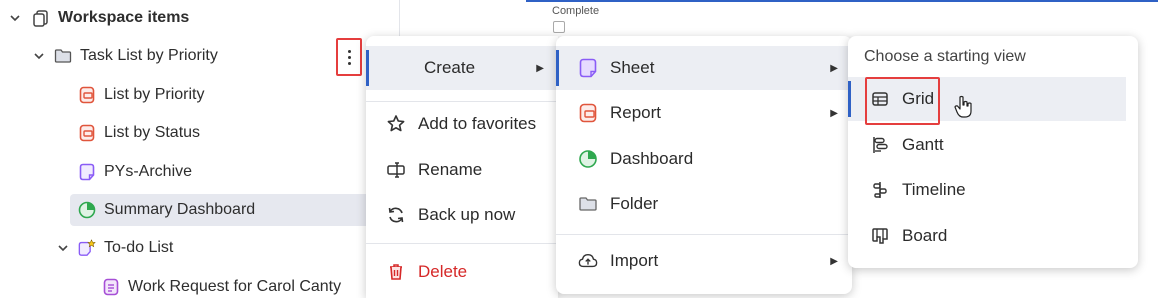 The image size is (1158, 298). I want to click on create-folder-item: Folder, so click(704, 204).